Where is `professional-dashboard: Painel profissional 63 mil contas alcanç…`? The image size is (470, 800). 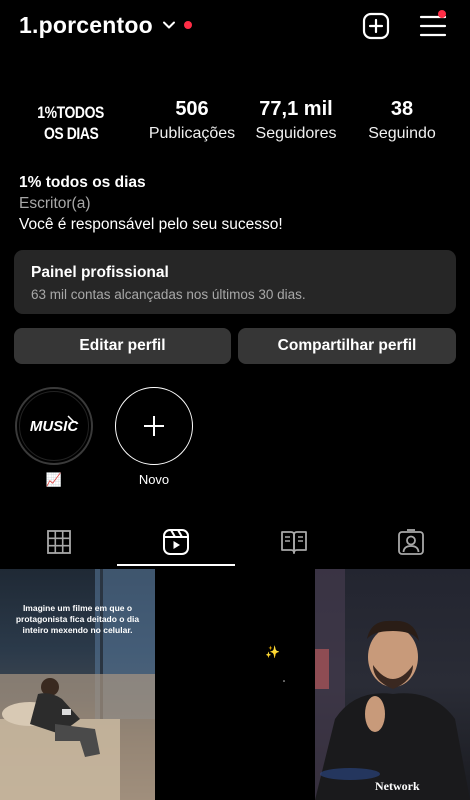 professional-dashboard: Painel profissional 63 mil contas alcanç… is located at coordinates (235, 282).